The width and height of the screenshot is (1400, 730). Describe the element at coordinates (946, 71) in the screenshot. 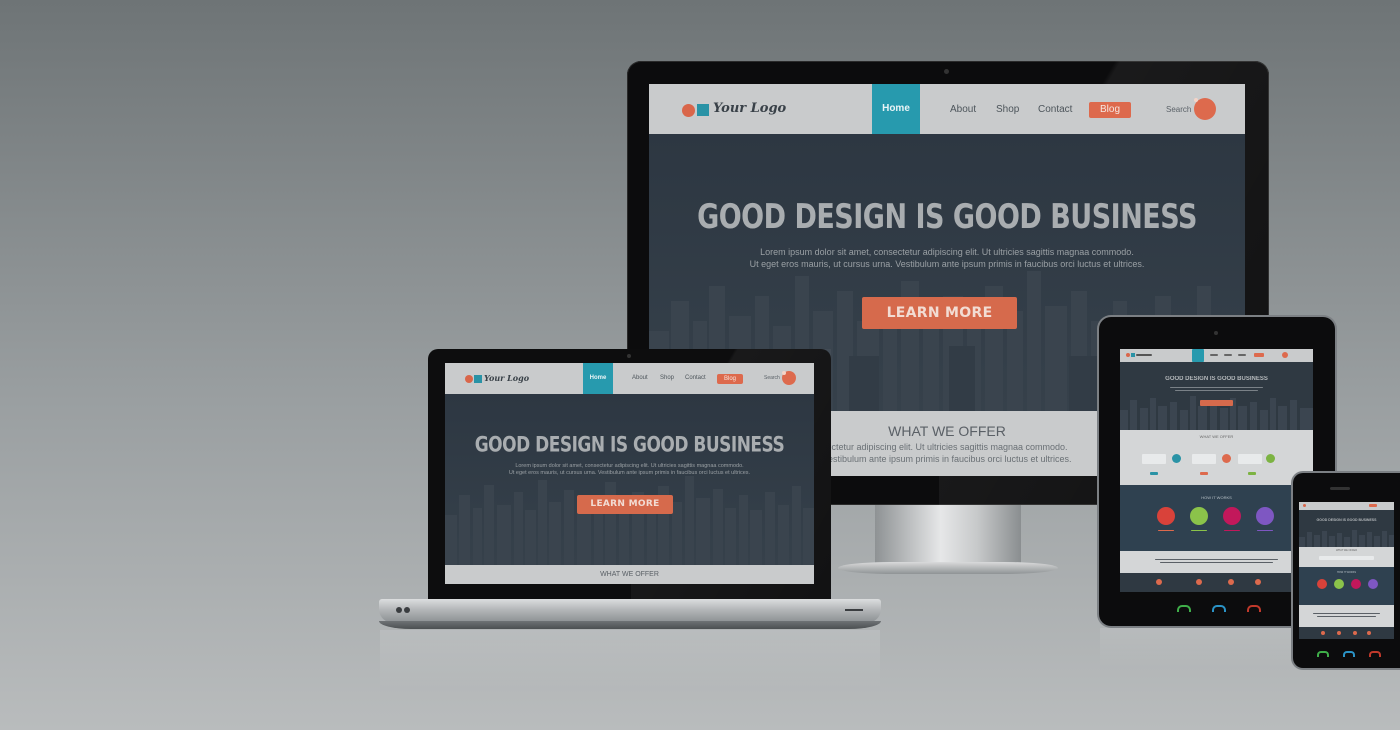

I see `monitor-camera` at that location.